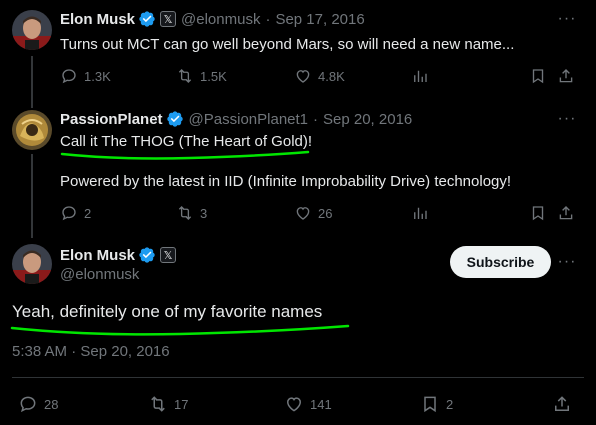 The width and height of the screenshot is (596, 425). I want to click on repost-count: 3, so click(204, 213).